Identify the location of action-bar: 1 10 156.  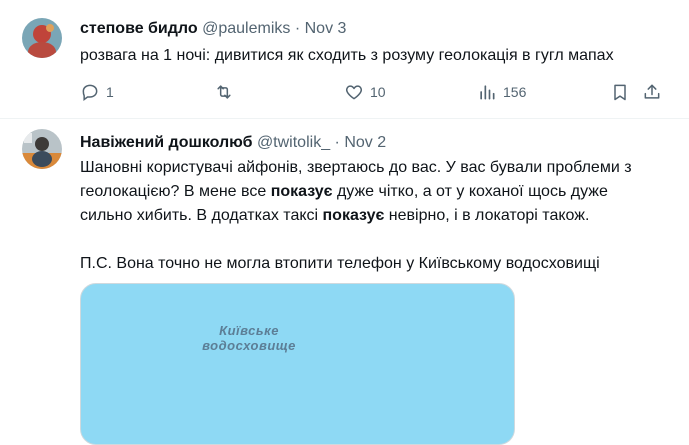
(375, 92).